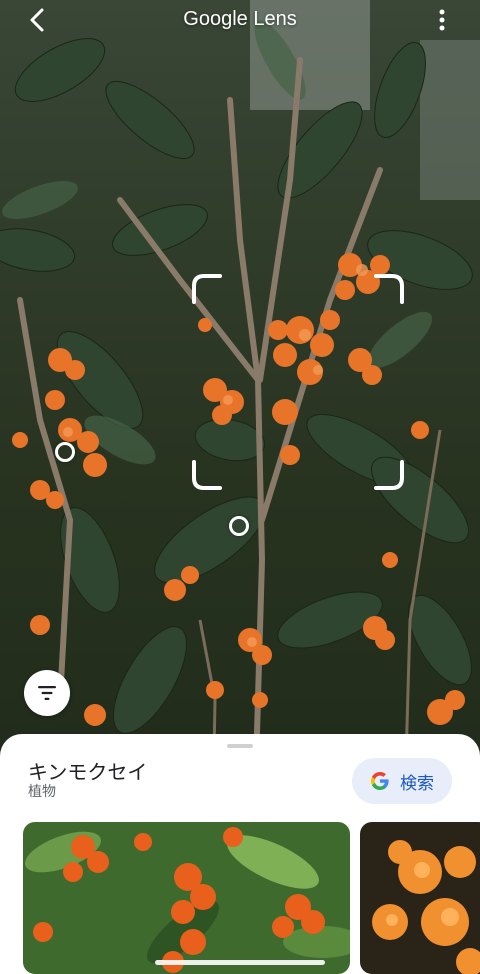  I want to click on top-bar: Google Lens, so click(240, 20).